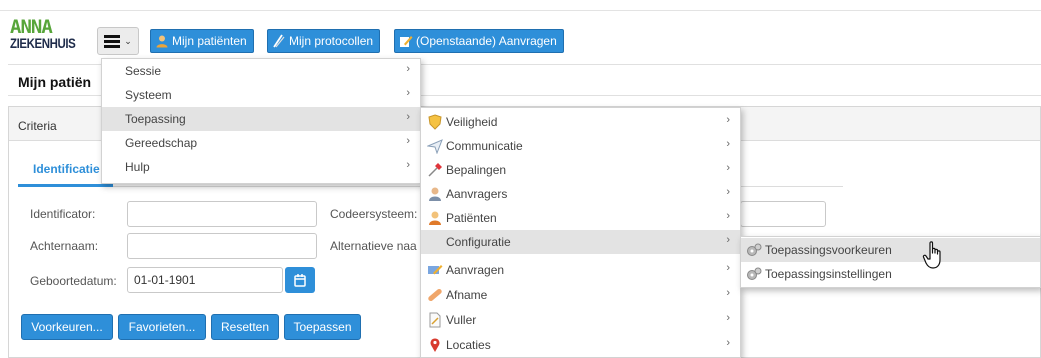 This screenshot has height=358, width=1041. Describe the element at coordinates (261, 143) in the screenshot. I see `menu-item-gereedschap: Gereedschap ›` at that location.